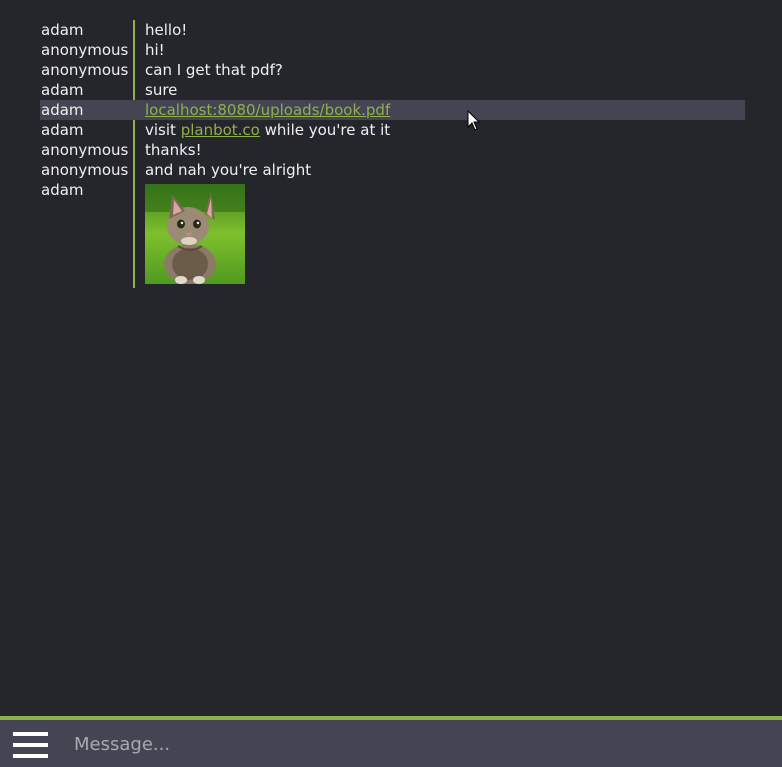  What do you see at coordinates (155, 50) in the screenshot?
I see `message-text: hi!` at bounding box center [155, 50].